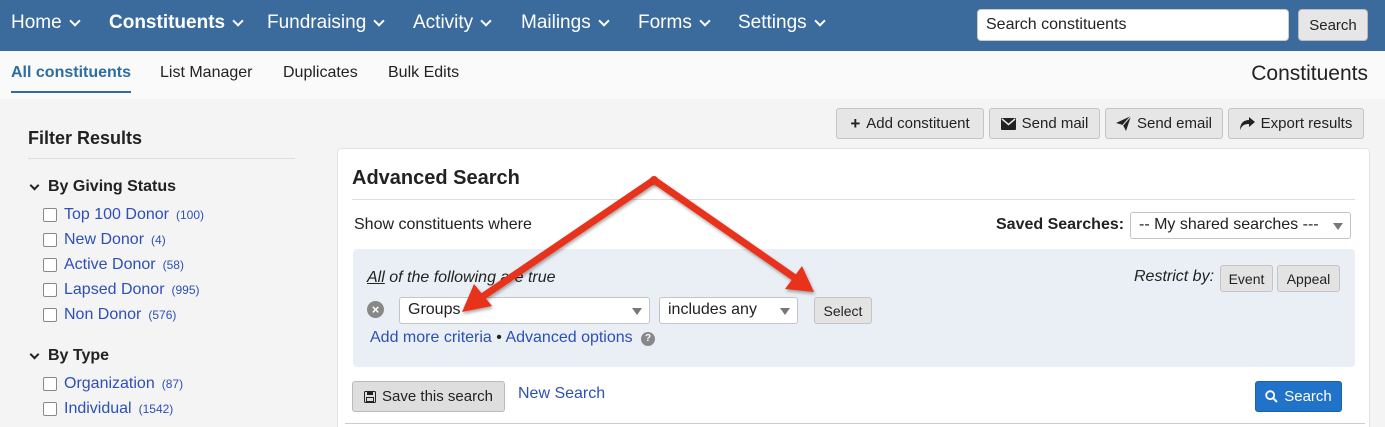  I want to click on filter-item-label: Lapsed Donor, so click(114, 290).